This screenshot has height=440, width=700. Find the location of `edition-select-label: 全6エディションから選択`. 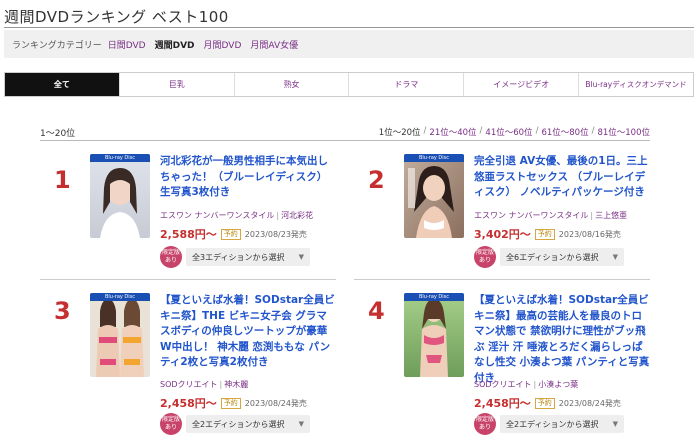

edition-select-label: 全6エディションから選択 is located at coordinates (552, 257).